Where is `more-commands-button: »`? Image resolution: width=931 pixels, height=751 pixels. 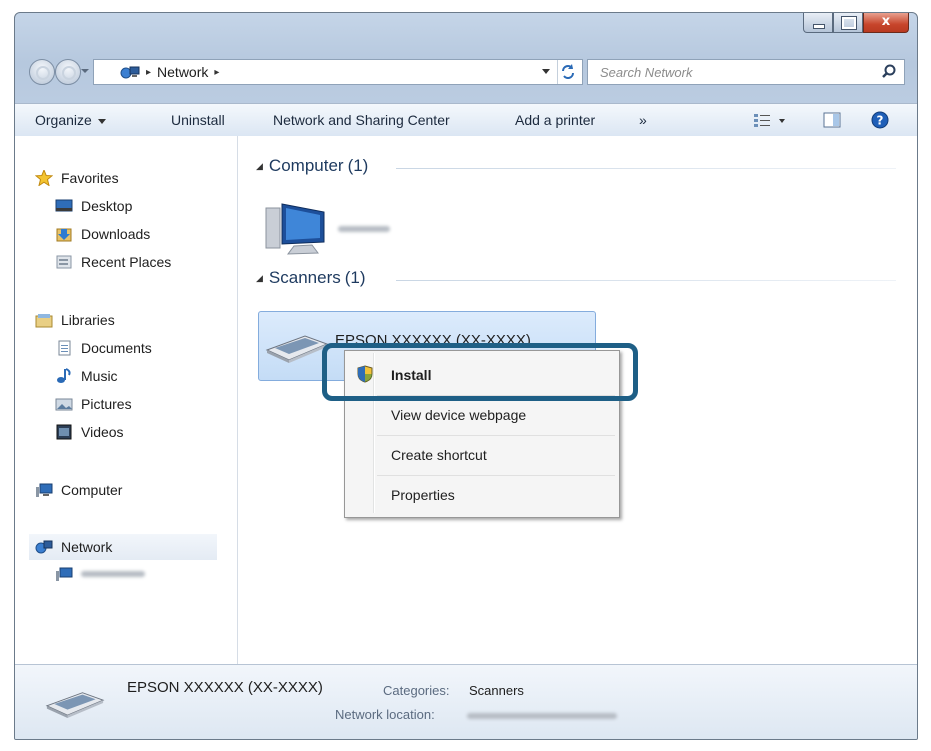
more-commands-button: » is located at coordinates (643, 120).